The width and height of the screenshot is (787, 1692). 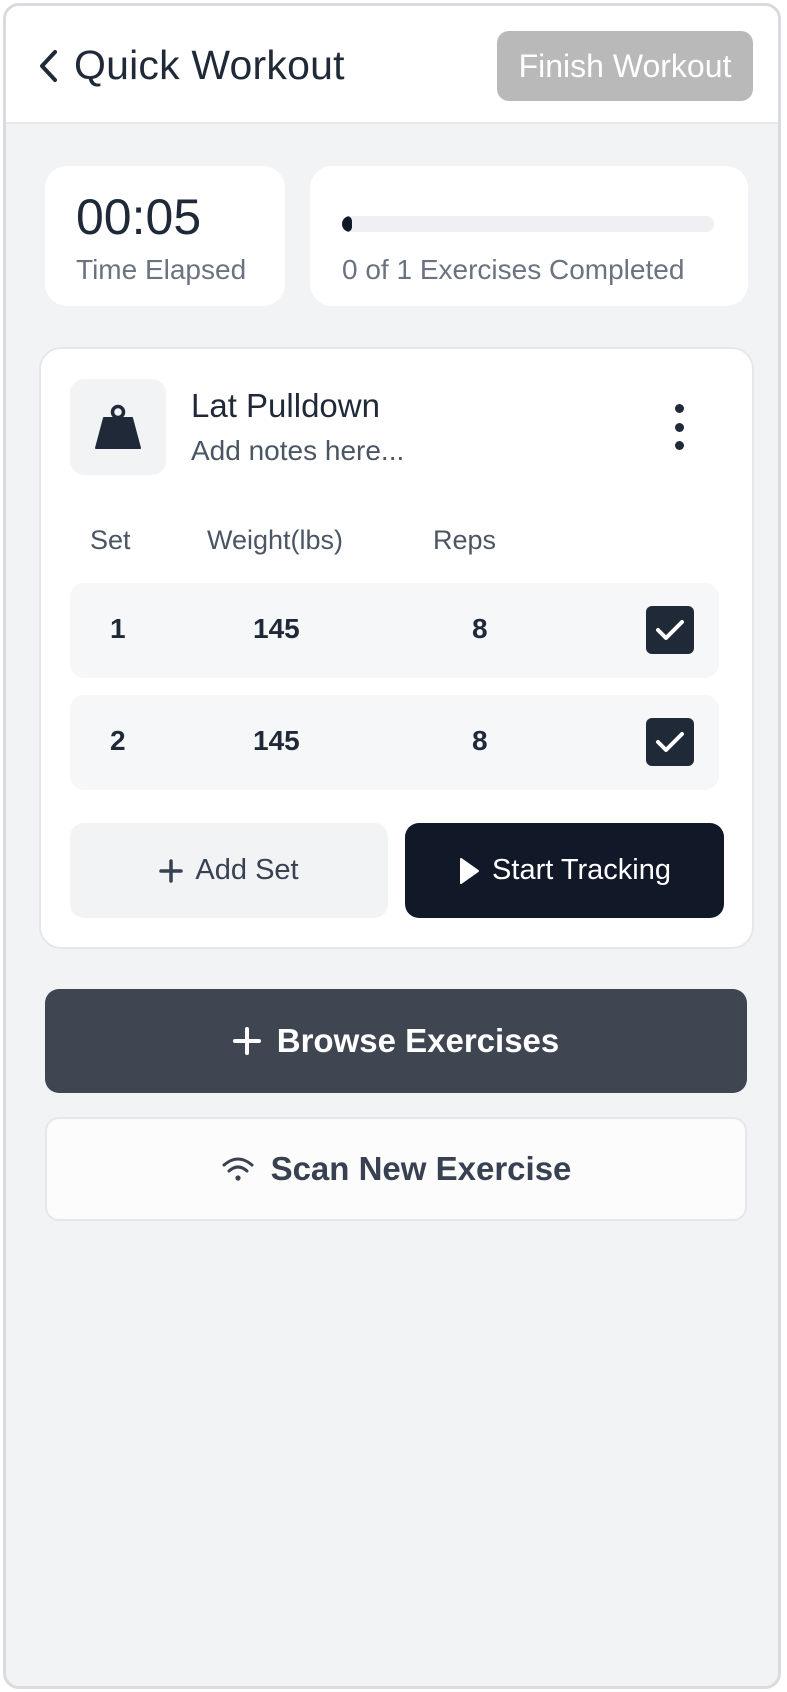 What do you see at coordinates (118, 740) in the screenshot?
I see `set-number: 2` at bounding box center [118, 740].